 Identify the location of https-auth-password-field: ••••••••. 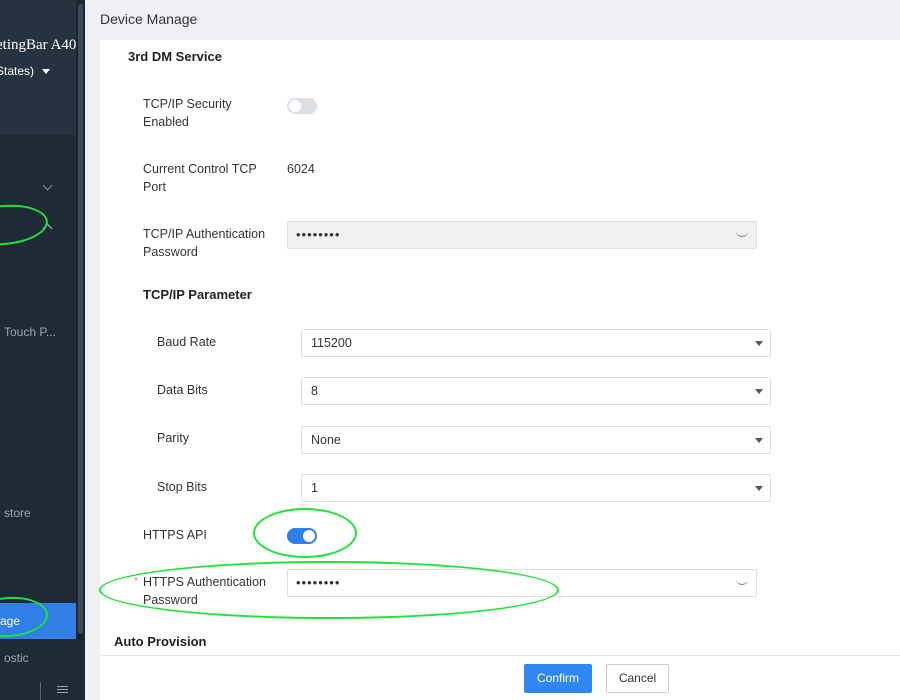
(522, 583).